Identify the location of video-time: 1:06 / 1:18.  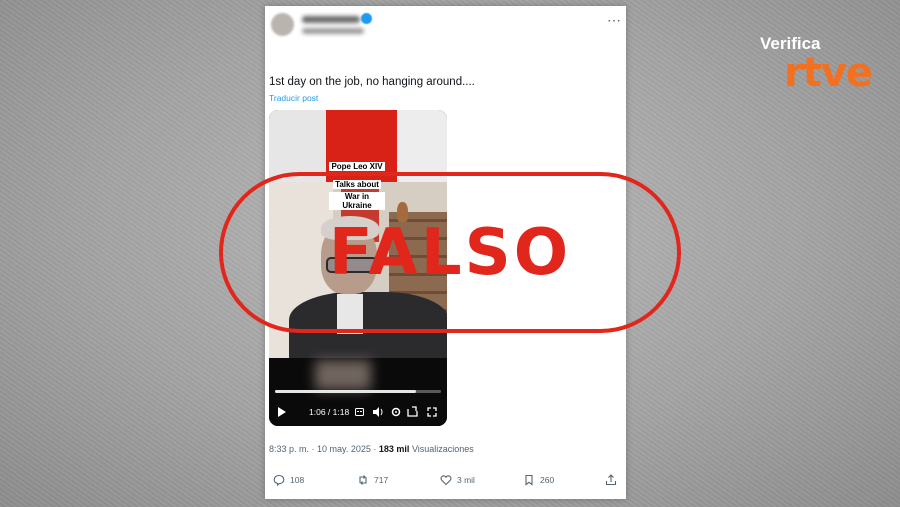
(329, 412).